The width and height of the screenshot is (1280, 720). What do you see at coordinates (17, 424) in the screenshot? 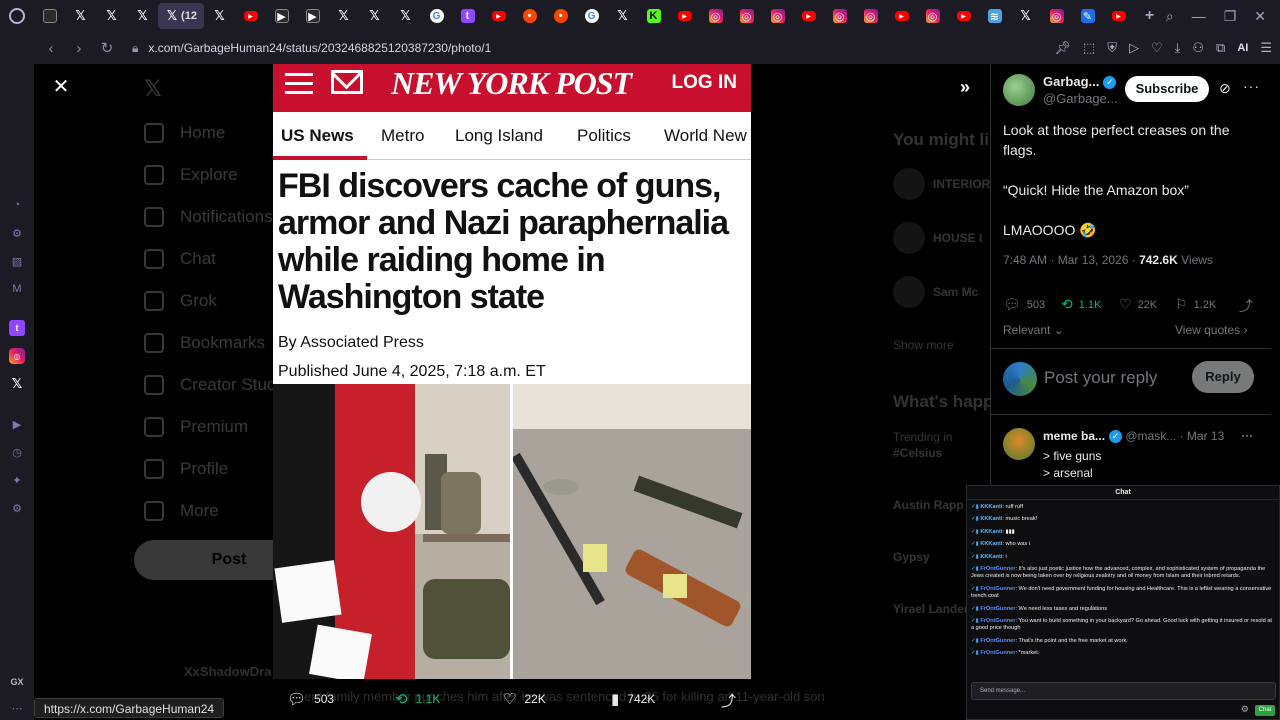
I see `player-icon: ▶` at bounding box center [17, 424].